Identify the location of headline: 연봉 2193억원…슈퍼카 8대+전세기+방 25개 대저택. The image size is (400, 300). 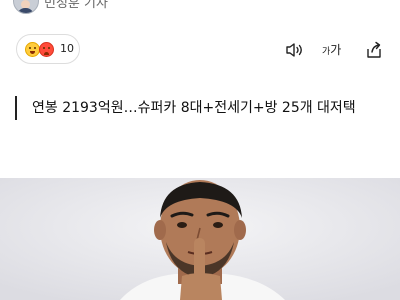
(194, 108).